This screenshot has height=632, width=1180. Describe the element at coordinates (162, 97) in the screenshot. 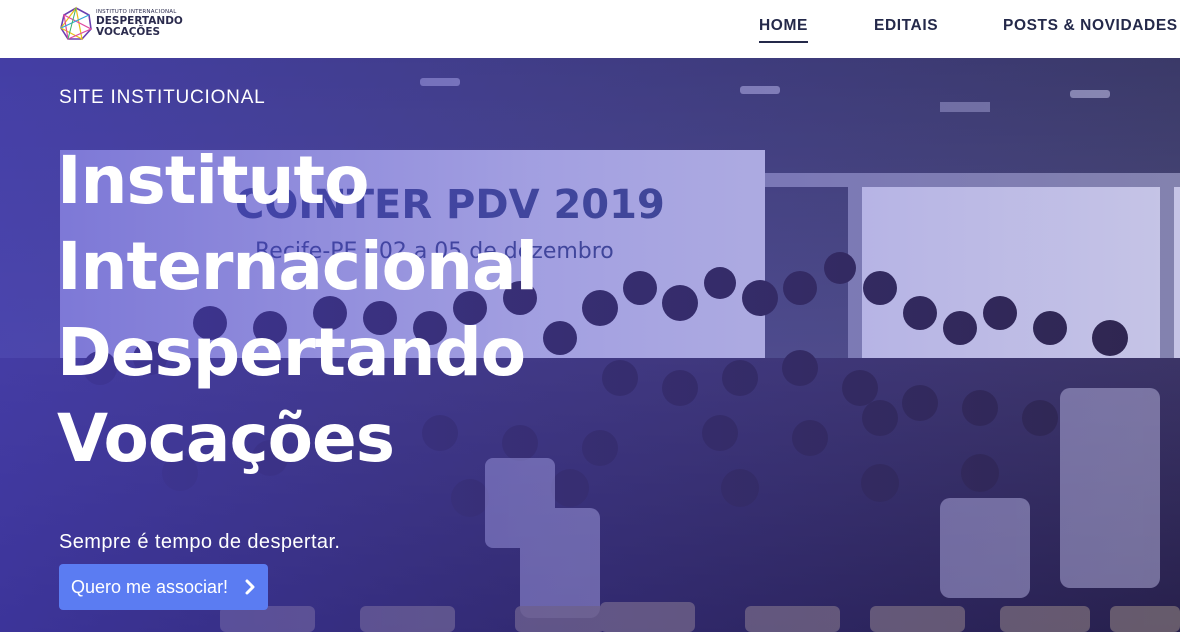

I see `hero-eyebrow: SITE INSTITUCIONAL` at that location.